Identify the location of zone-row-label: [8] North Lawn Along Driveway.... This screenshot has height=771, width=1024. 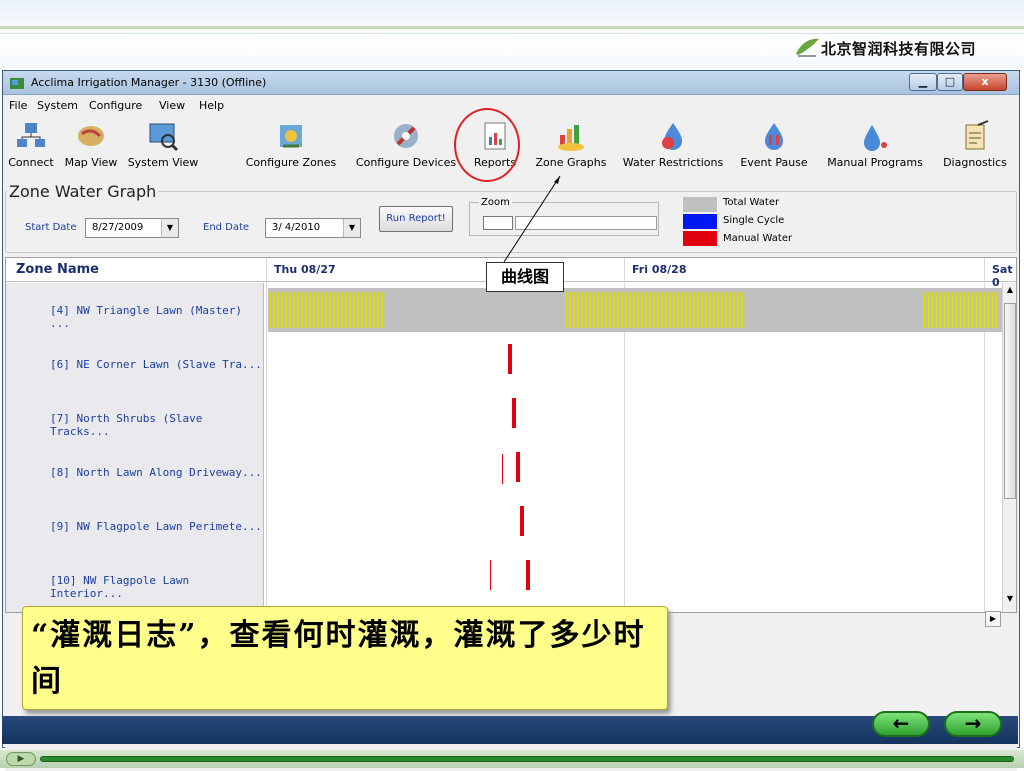
(156, 472).